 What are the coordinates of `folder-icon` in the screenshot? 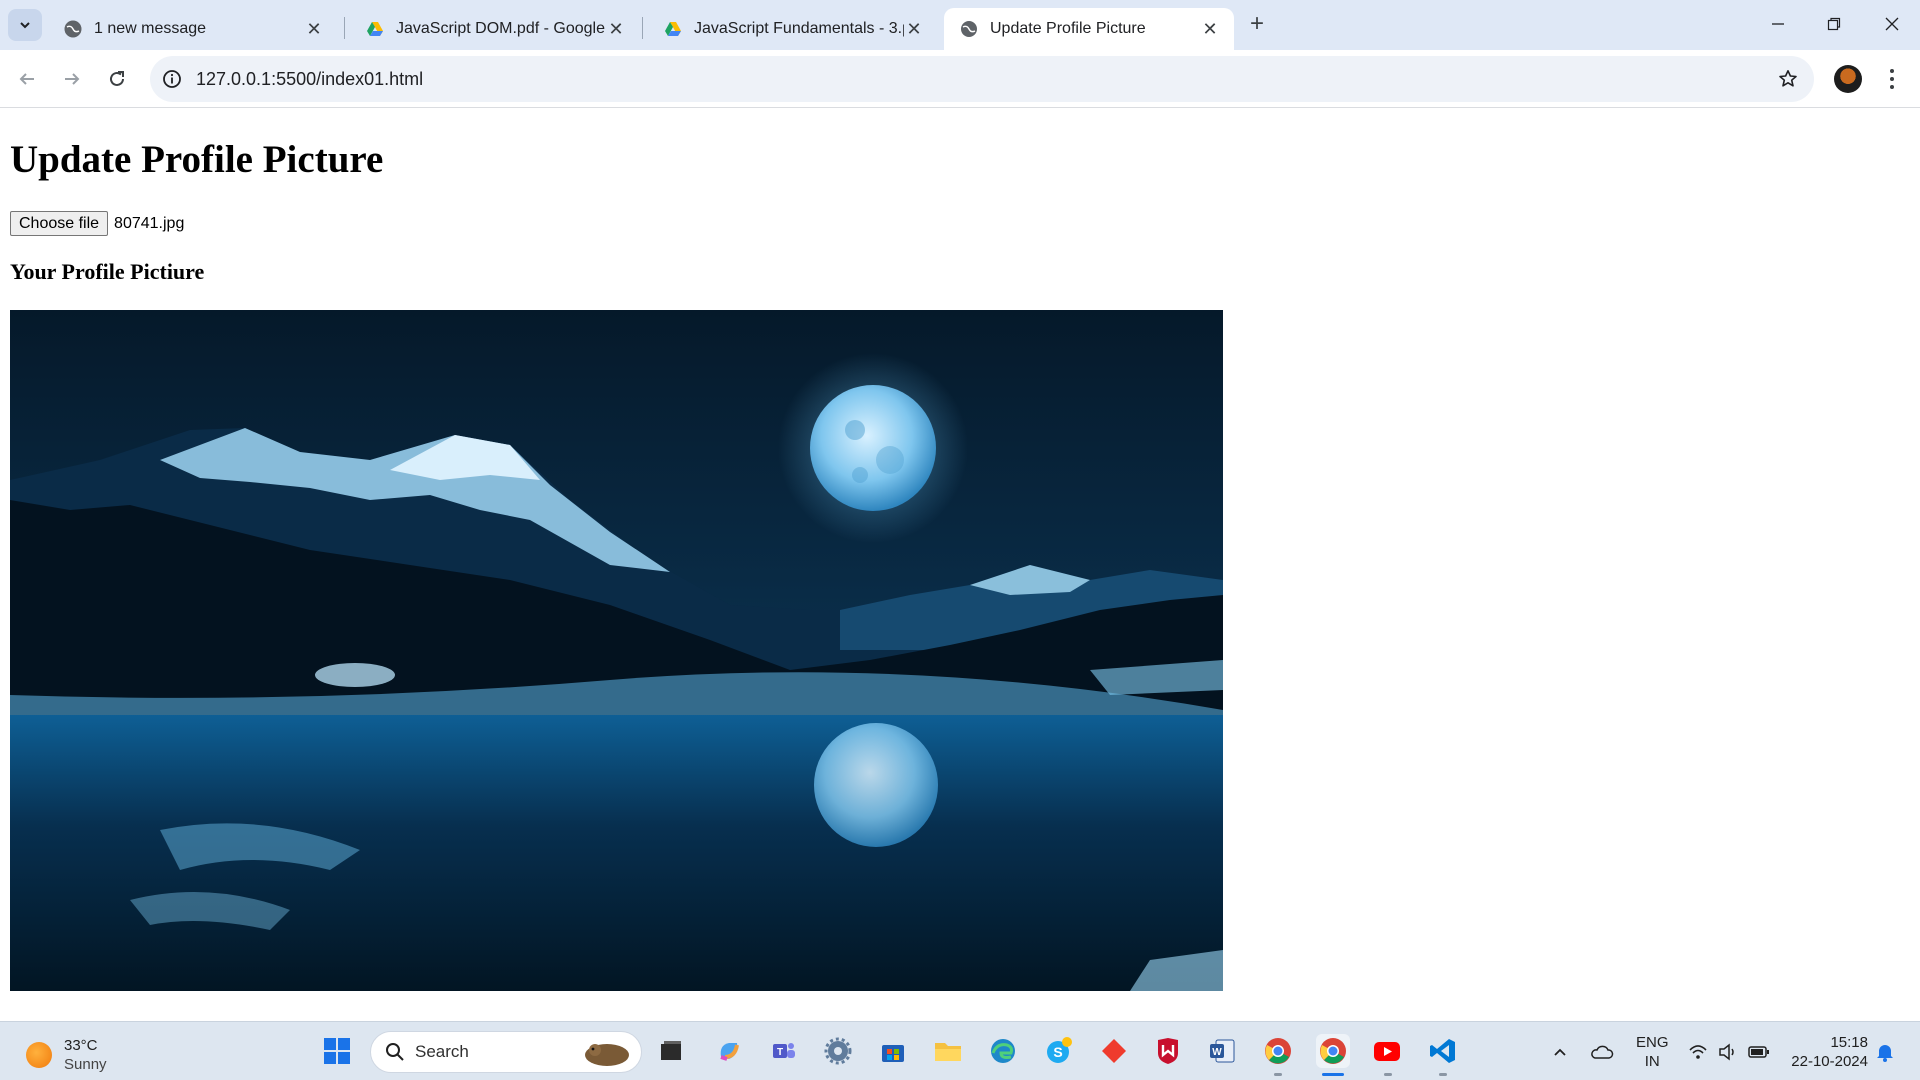 It's located at (948, 1052).